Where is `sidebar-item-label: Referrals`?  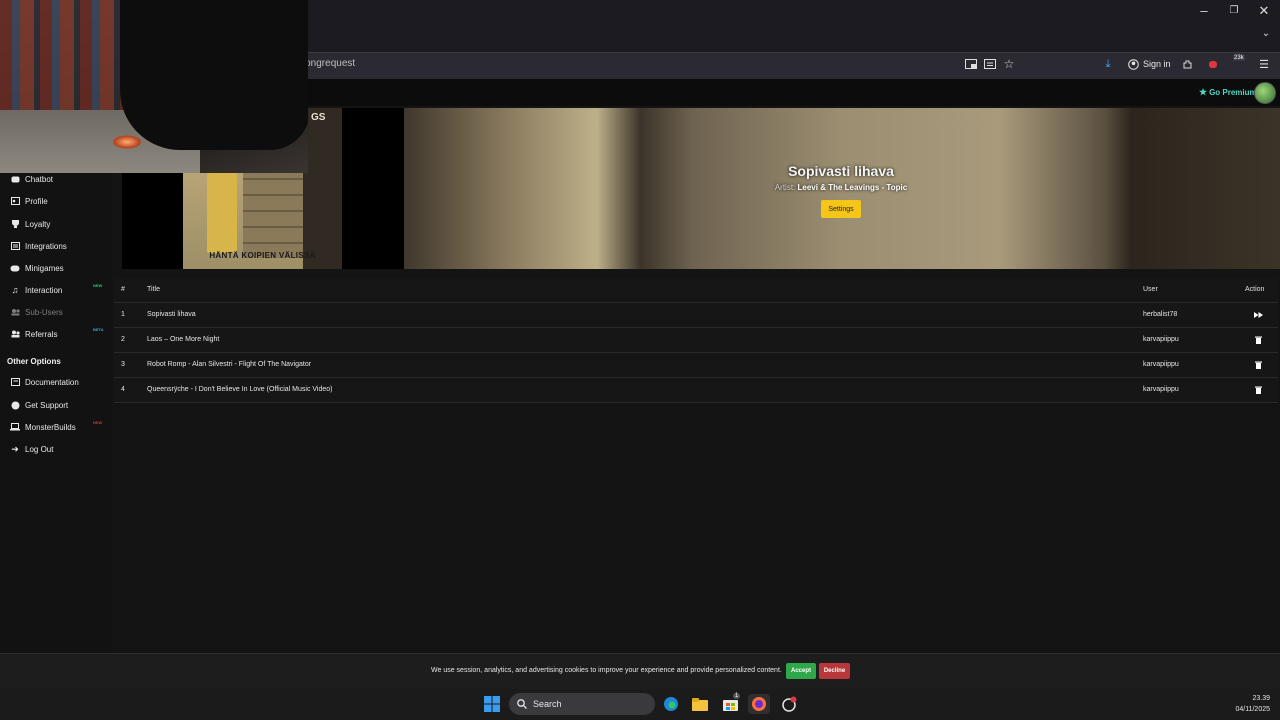
sidebar-item-label: Referrals is located at coordinates (41, 334).